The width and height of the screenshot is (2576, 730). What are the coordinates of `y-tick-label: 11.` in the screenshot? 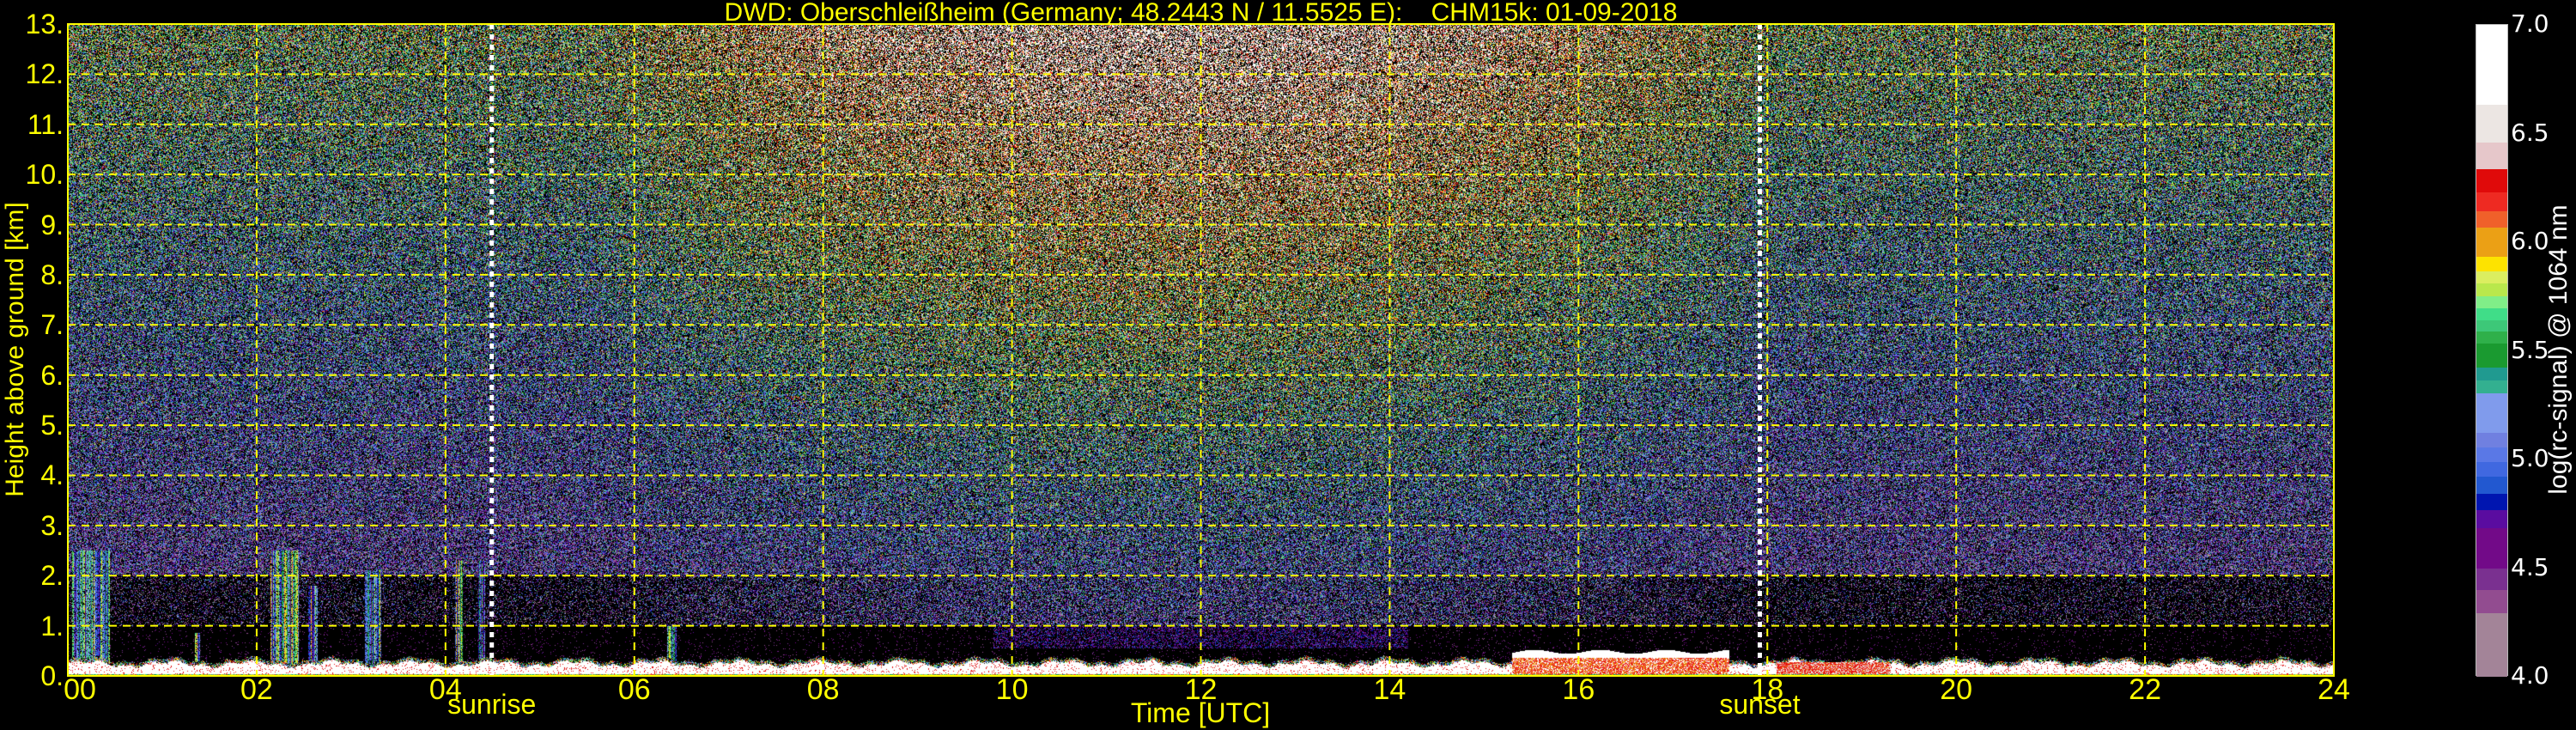 It's located at (45, 124).